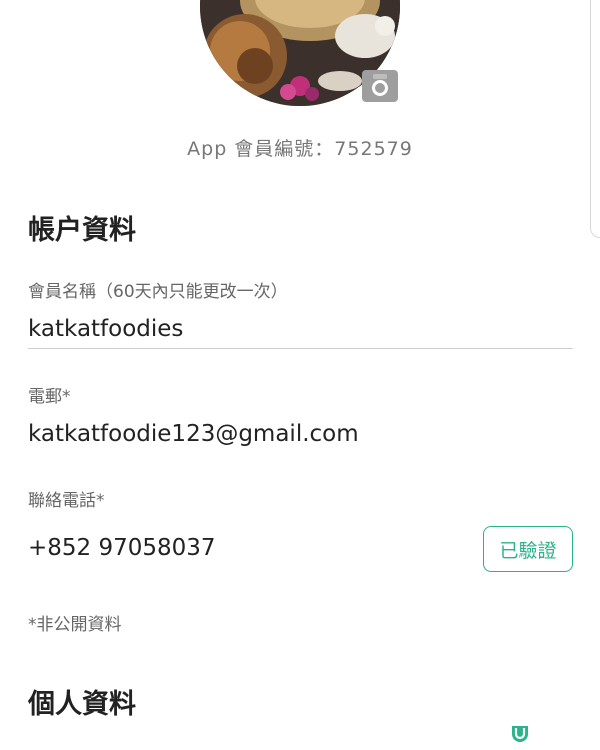 The width and height of the screenshot is (600, 750). Describe the element at coordinates (380, 86) in the screenshot. I see `camera-icon` at that location.